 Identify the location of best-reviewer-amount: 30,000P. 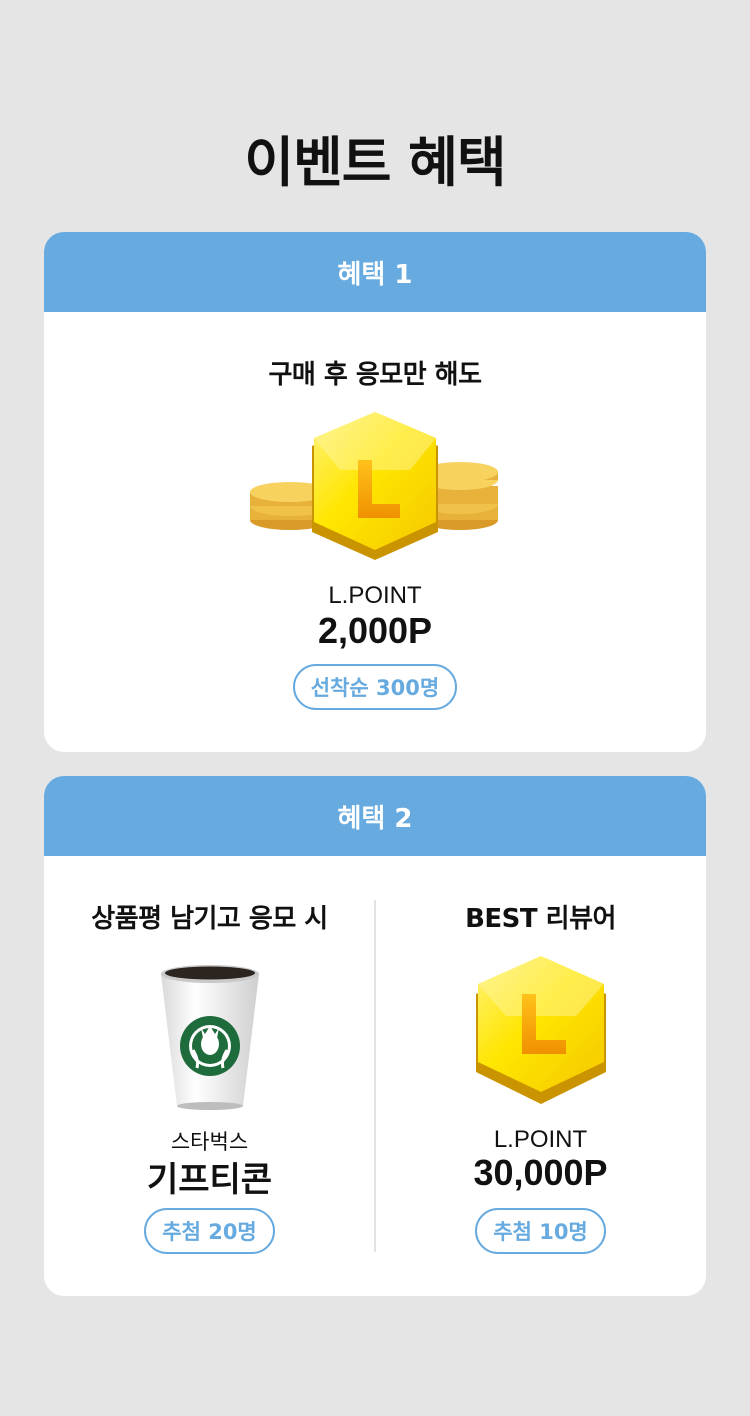
(540, 1172).